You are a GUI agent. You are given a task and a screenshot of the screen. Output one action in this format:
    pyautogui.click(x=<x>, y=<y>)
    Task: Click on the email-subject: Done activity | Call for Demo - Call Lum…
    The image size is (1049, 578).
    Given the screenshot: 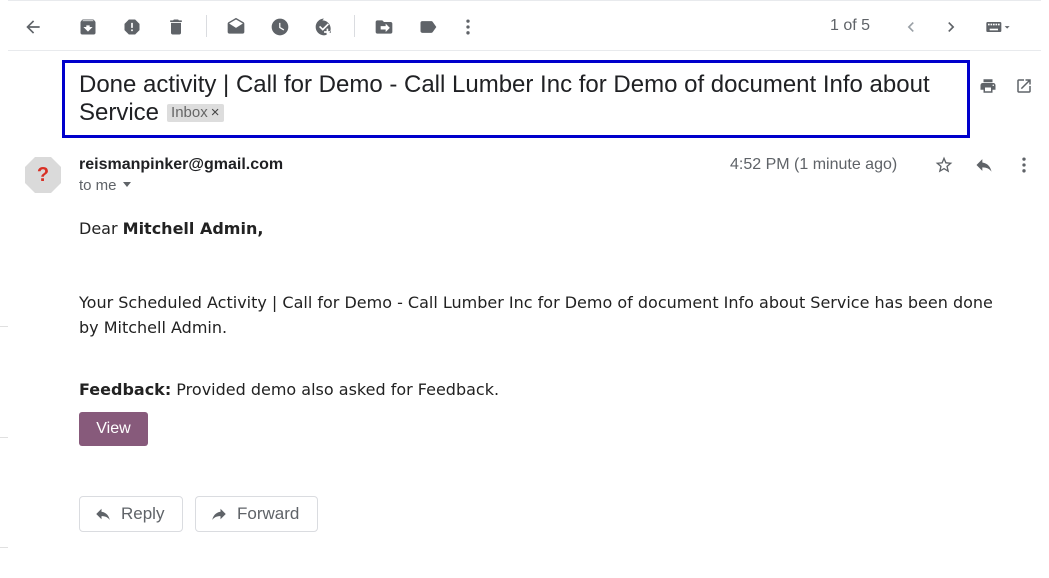 What is the action you would take?
    pyautogui.click(x=514, y=99)
    